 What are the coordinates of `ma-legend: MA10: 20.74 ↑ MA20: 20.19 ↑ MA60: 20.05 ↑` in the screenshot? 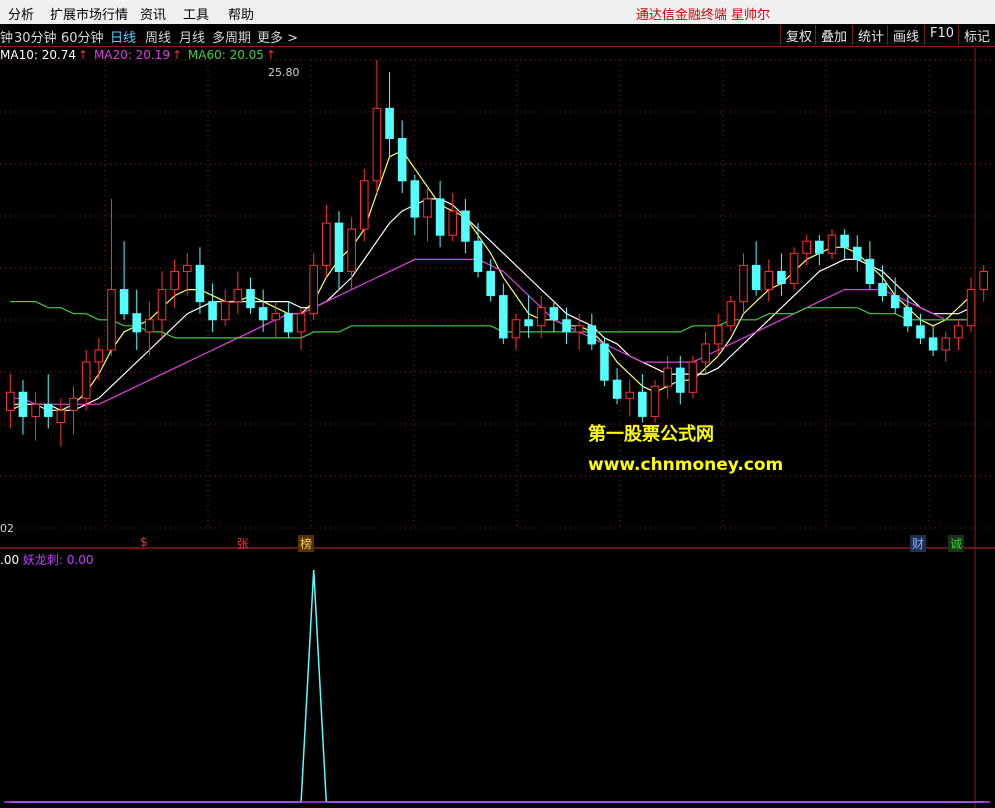 It's located at (138, 55).